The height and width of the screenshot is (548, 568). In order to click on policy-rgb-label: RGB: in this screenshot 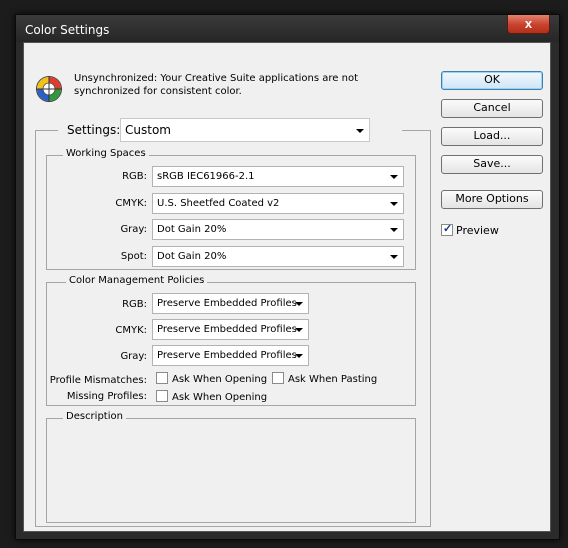, I will do `click(134, 304)`.